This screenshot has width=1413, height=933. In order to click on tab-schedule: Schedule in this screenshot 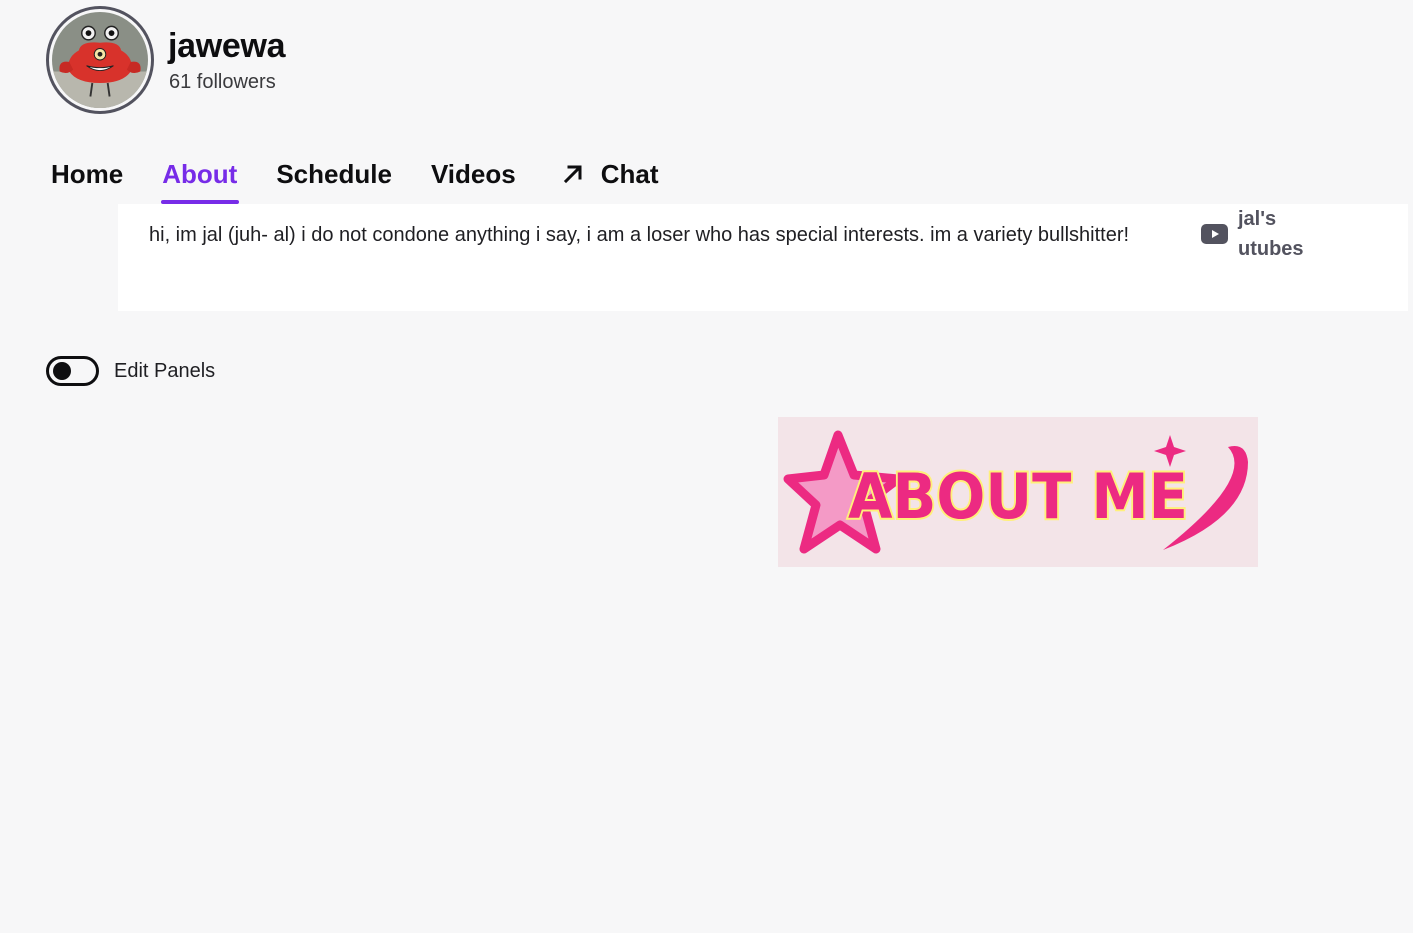, I will do `click(334, 174)`.